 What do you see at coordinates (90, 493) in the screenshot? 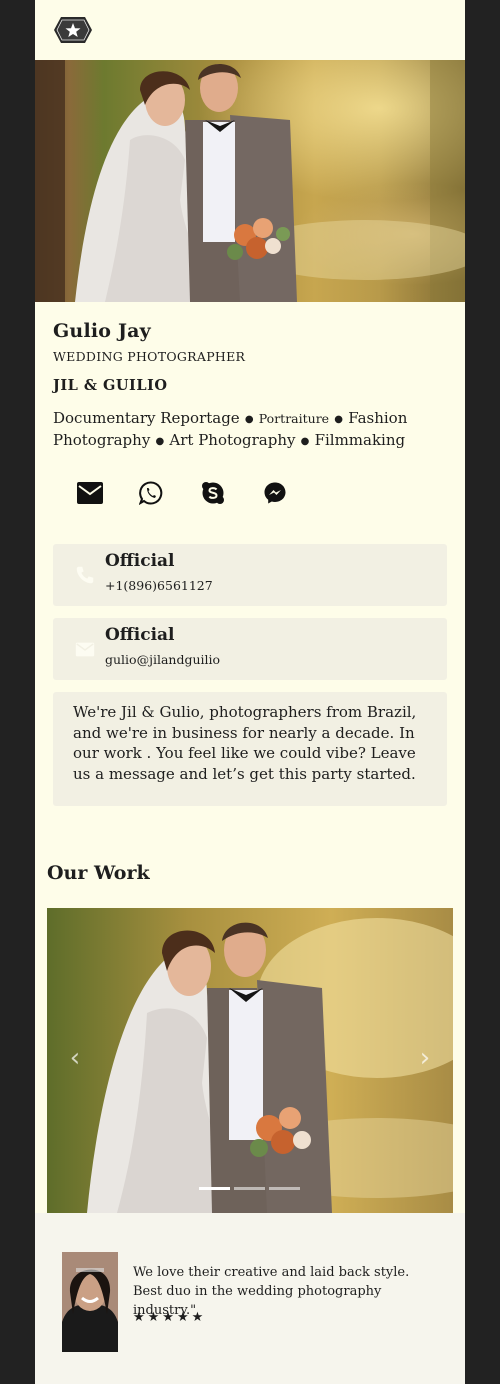
I see `email-icon` at bounding box center [90, 493].